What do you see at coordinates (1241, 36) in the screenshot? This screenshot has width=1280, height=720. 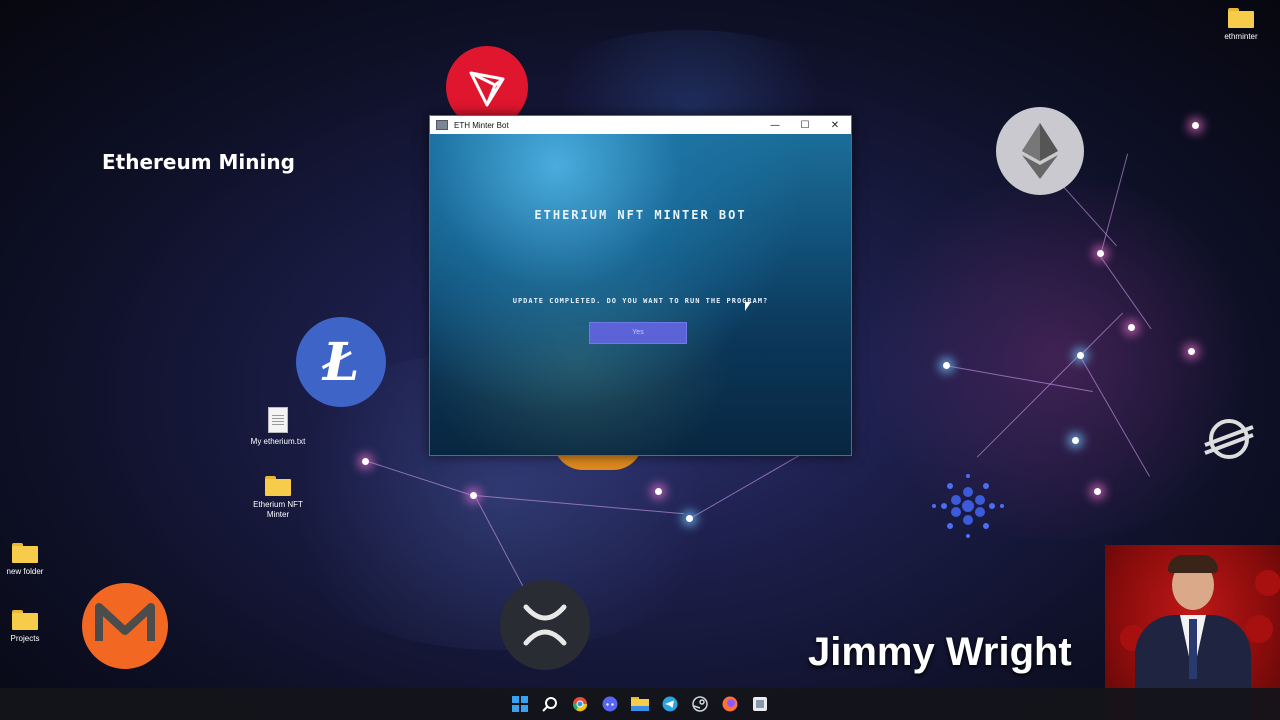 I see `desktop-icon-label: ethminter` at bounding box center [1241, 36].